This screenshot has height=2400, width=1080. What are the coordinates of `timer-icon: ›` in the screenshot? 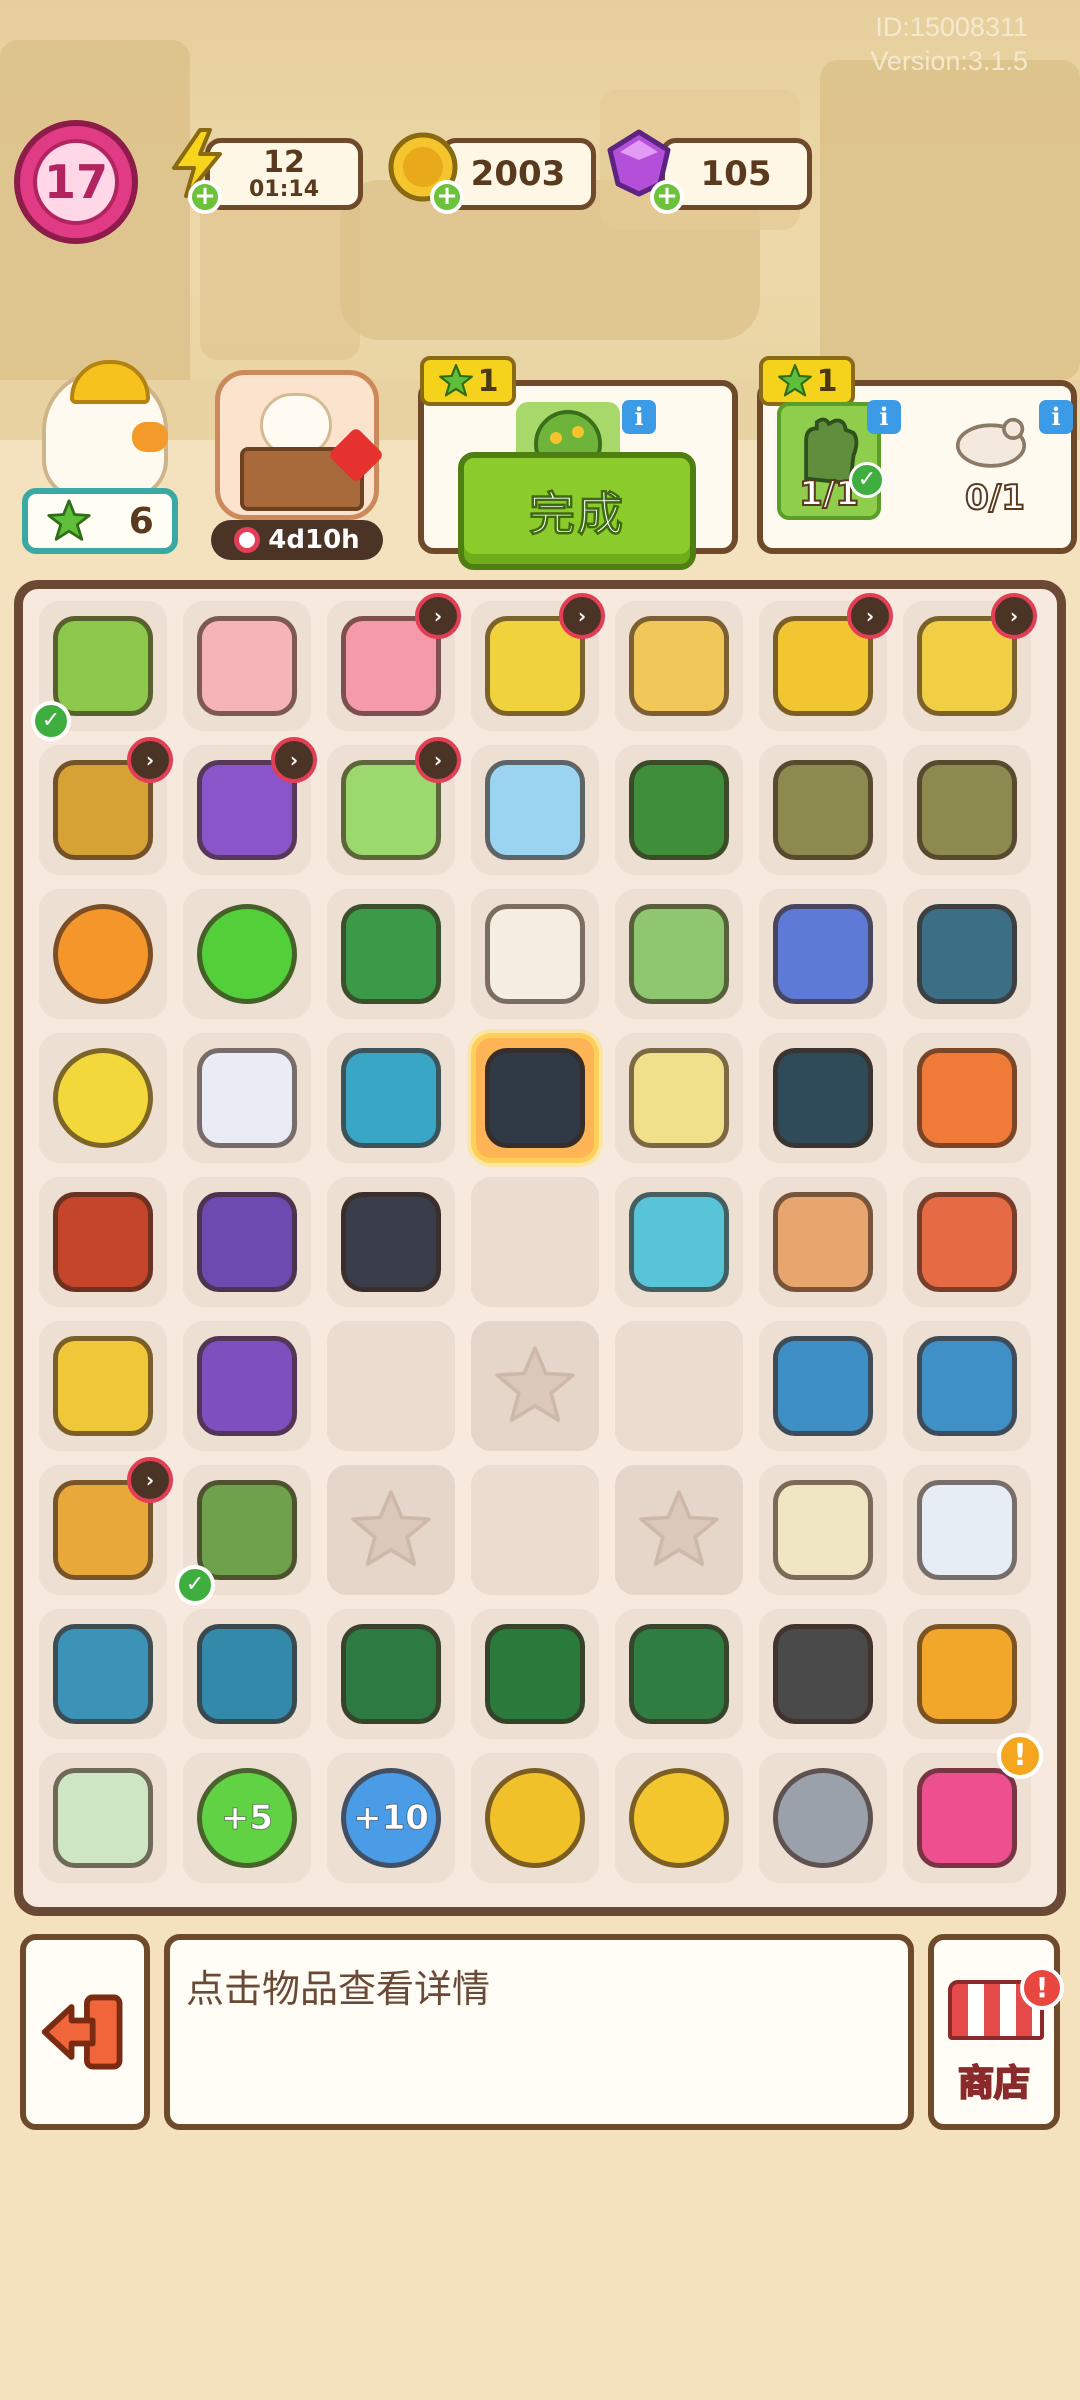 It's located at (438, 760).